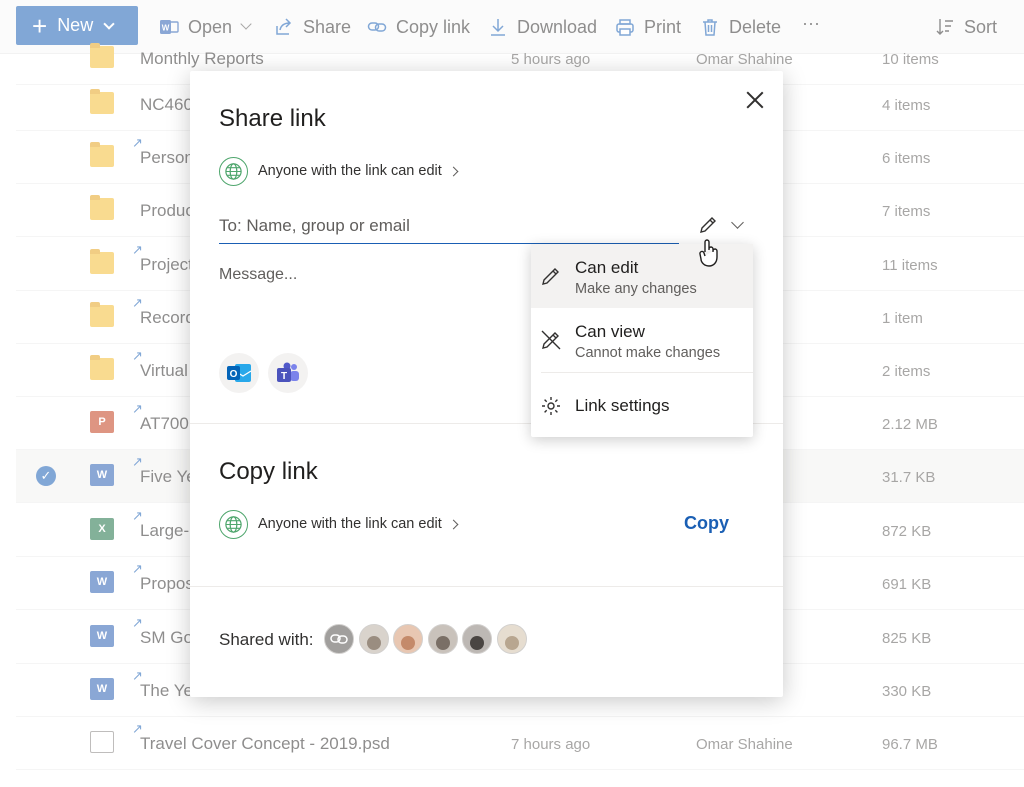 Image resolution: width=1024 pixels, height=787 pixels. Describe the element at coordinates (708, 253) in the screenshot. I see `hand-cursor-icon` at that location.